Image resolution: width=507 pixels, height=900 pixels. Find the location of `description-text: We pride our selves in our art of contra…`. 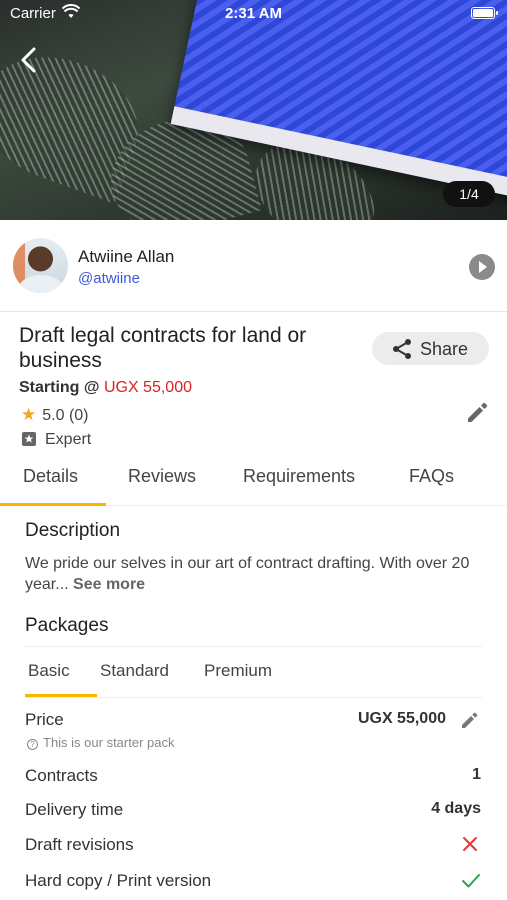

description-text: We pride our selves in our art of contra… is located at coordinates (255, 574).